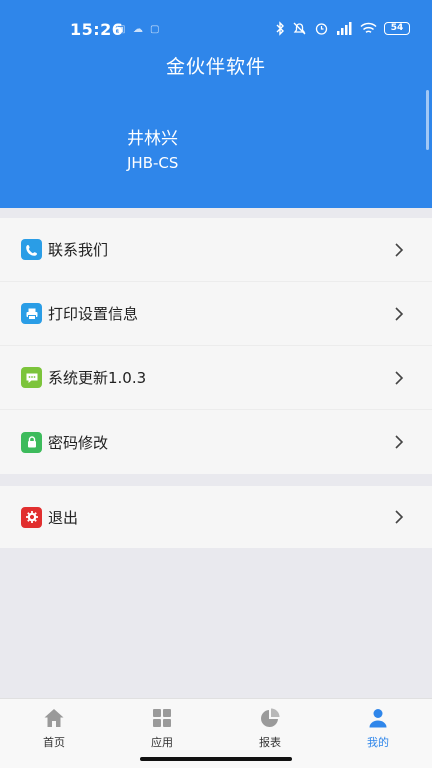 This screenshot has width=432, height=768. What do you see at coordinates (427, 120) in the screenshot?
I see `scrollbar` at bounding box center [427, 120].